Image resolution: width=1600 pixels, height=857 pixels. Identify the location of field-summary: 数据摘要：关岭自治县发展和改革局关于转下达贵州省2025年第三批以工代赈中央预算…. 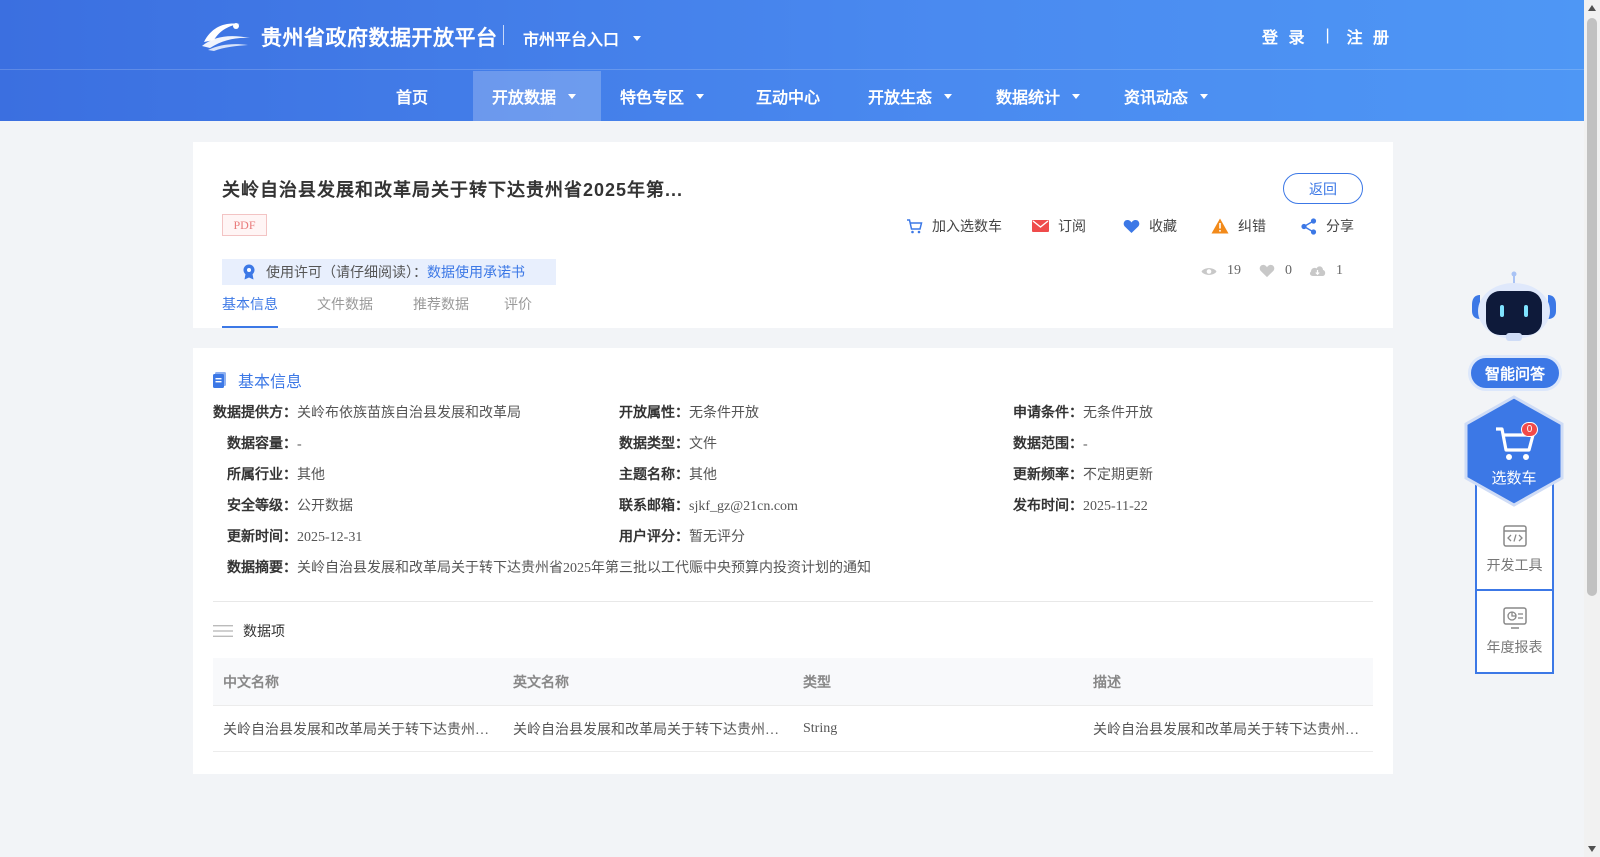
(549, 567).